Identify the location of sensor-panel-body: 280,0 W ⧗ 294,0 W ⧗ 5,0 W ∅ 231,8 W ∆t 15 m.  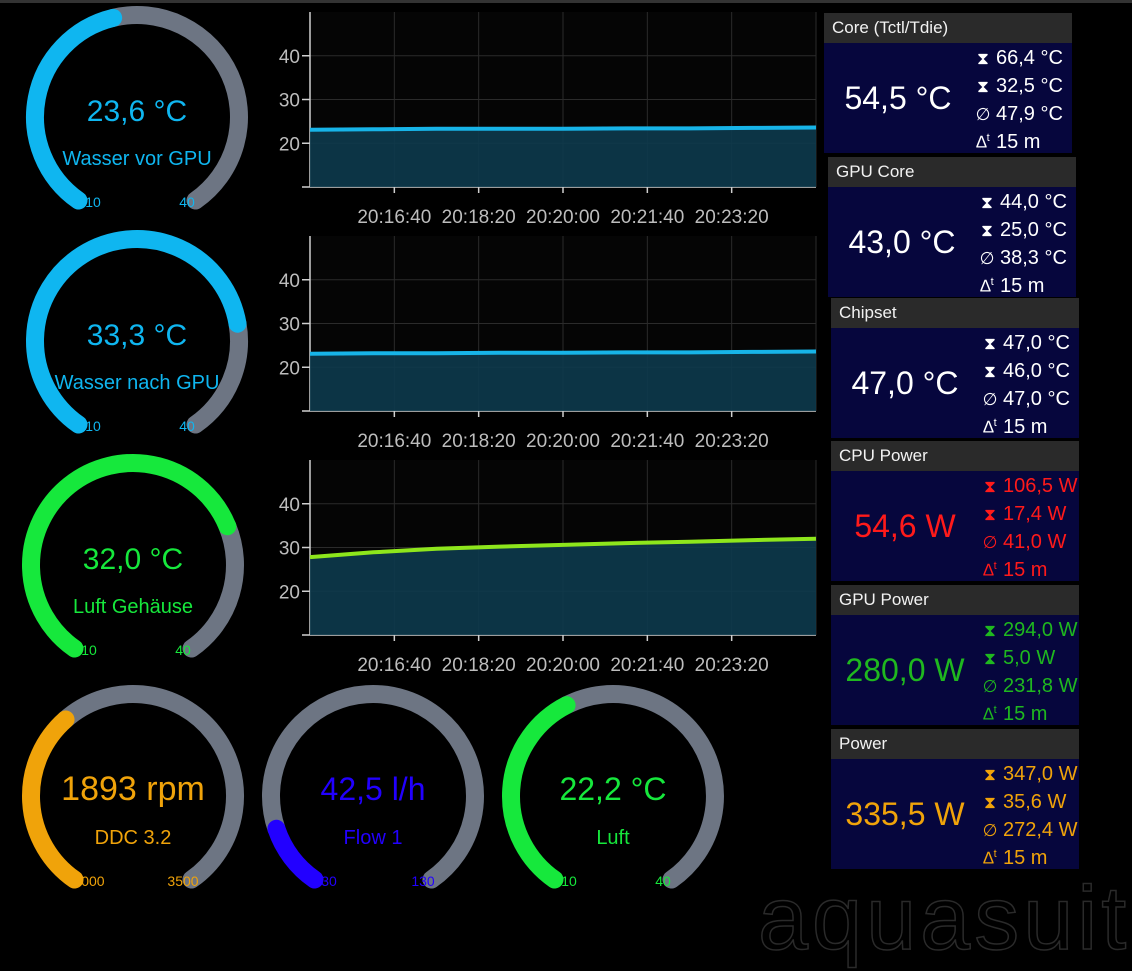
(955, 670).